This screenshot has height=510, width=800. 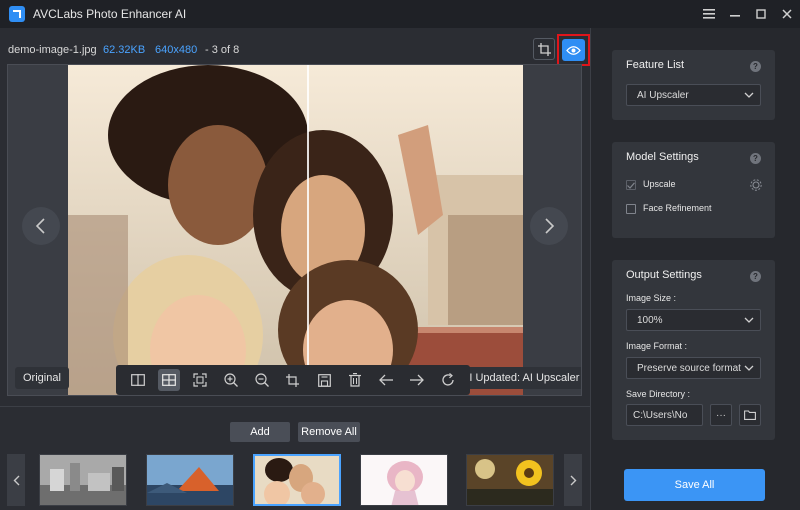 What do you see at coordinates (677, 208) in the screenshot?
I see `face-refinement-label: Face Refinement` at bounding box center [677, 208].